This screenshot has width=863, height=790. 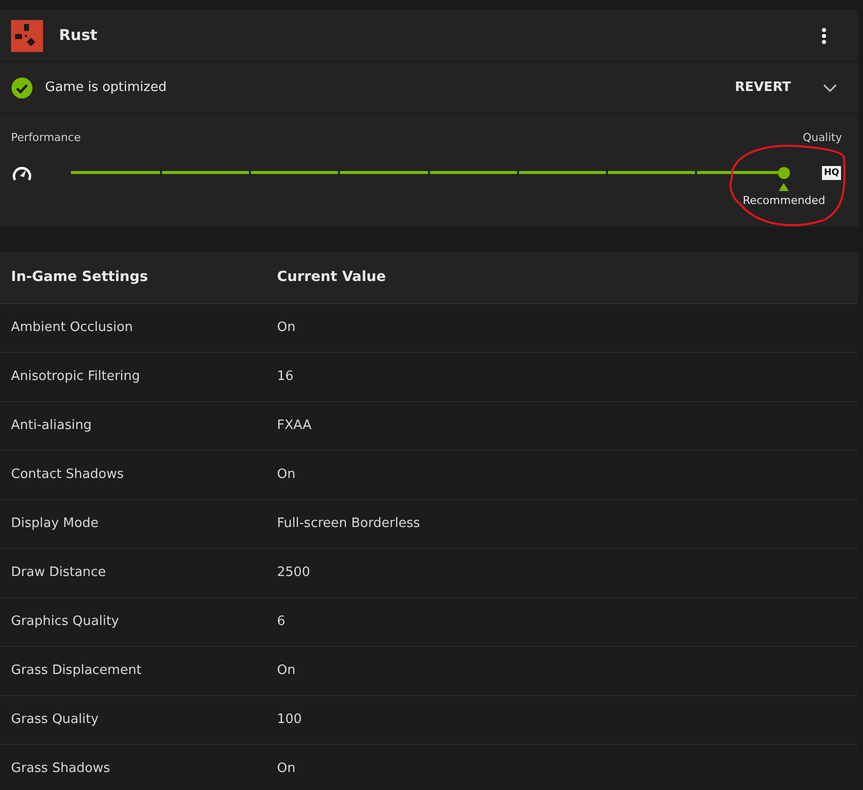 I want to click on table-cell-text: 6, so click(x=281, y=622).